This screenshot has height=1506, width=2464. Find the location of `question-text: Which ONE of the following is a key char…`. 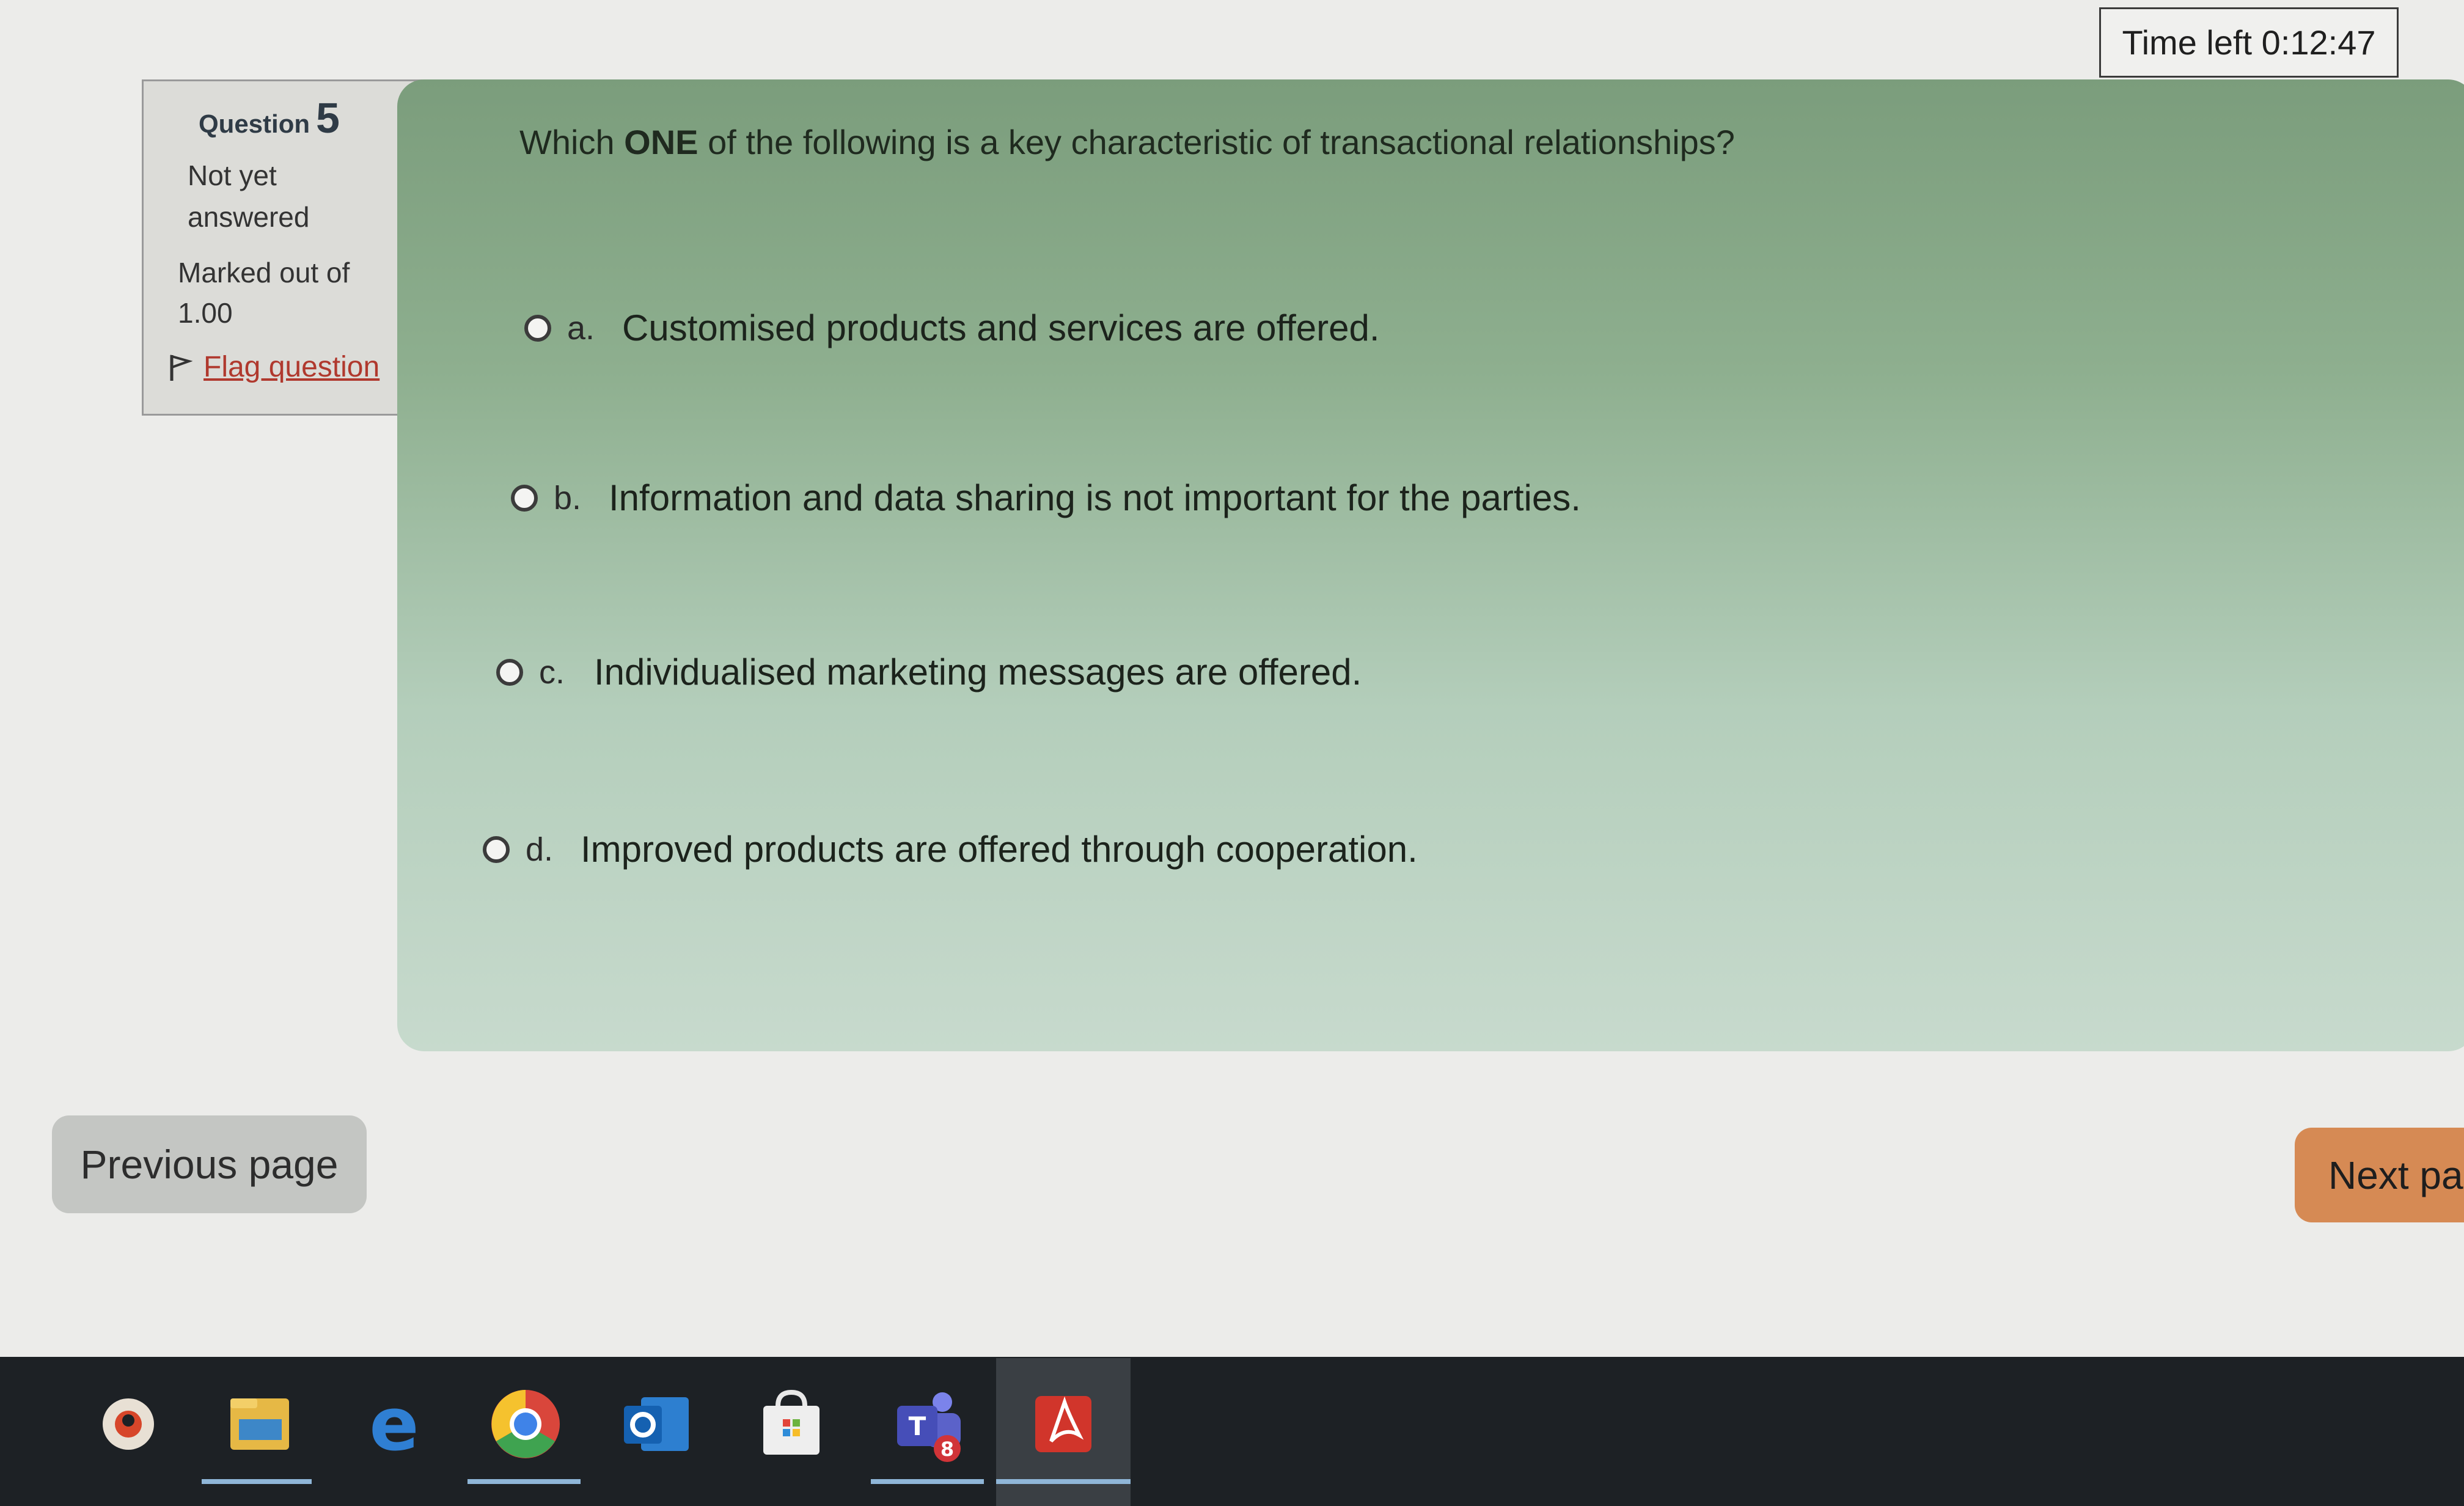

question-text: Which ONE of the following is a key char… is located at coordinates (1127, 142).